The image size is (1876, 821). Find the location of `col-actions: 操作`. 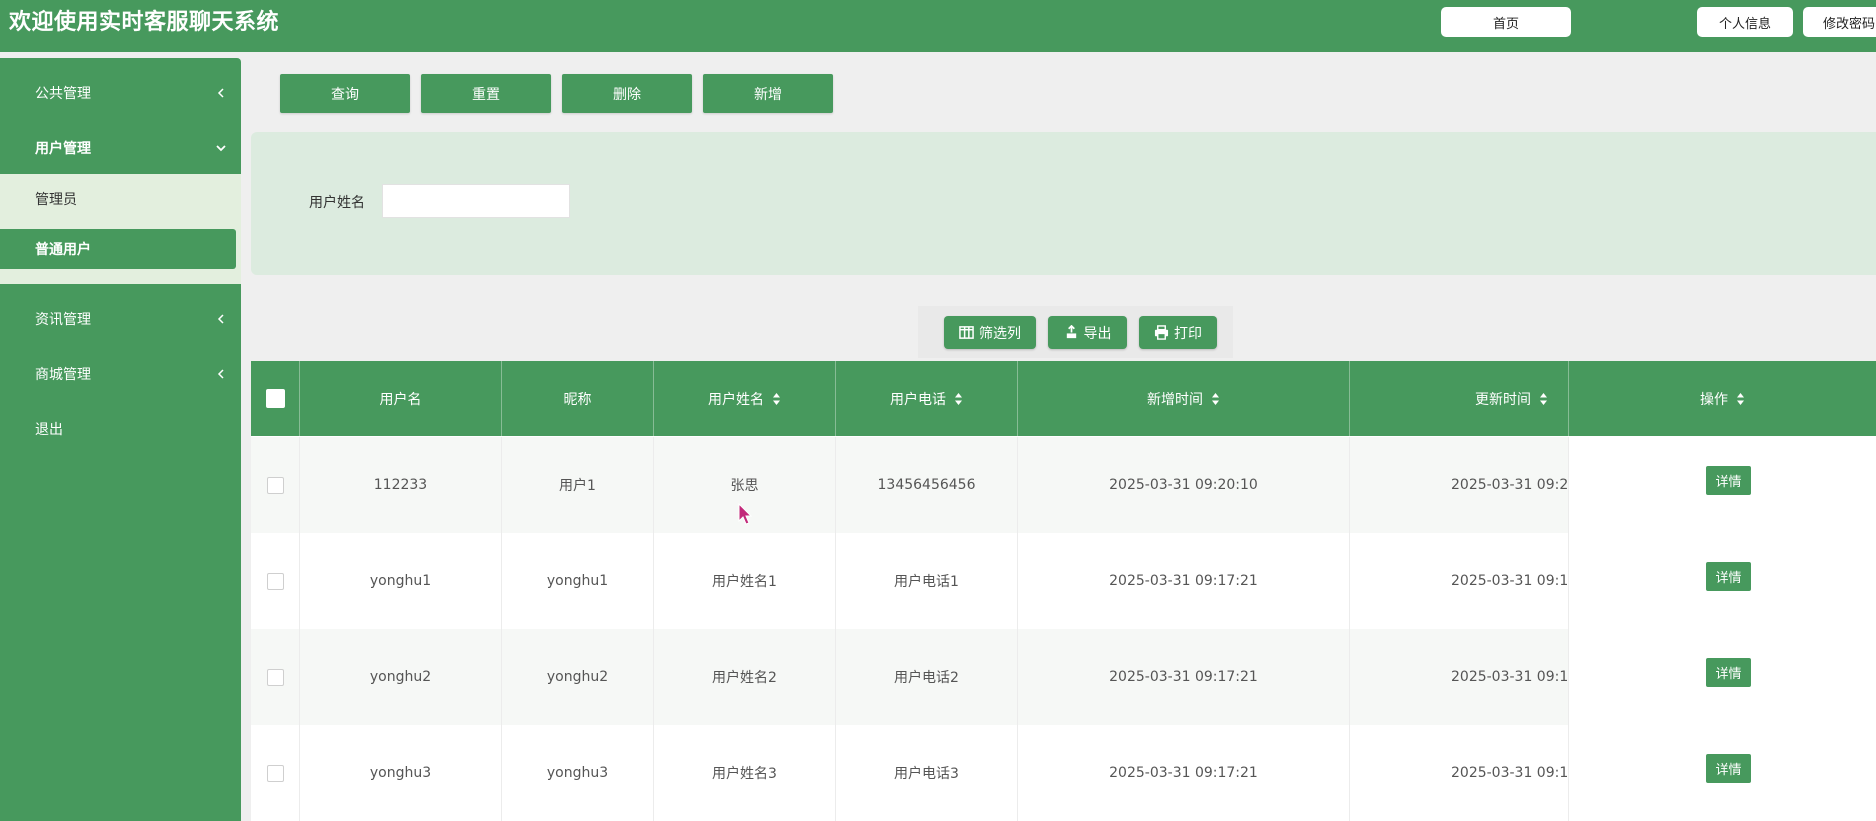

col-actions: 操作 is located at coordinates (1722, 398).